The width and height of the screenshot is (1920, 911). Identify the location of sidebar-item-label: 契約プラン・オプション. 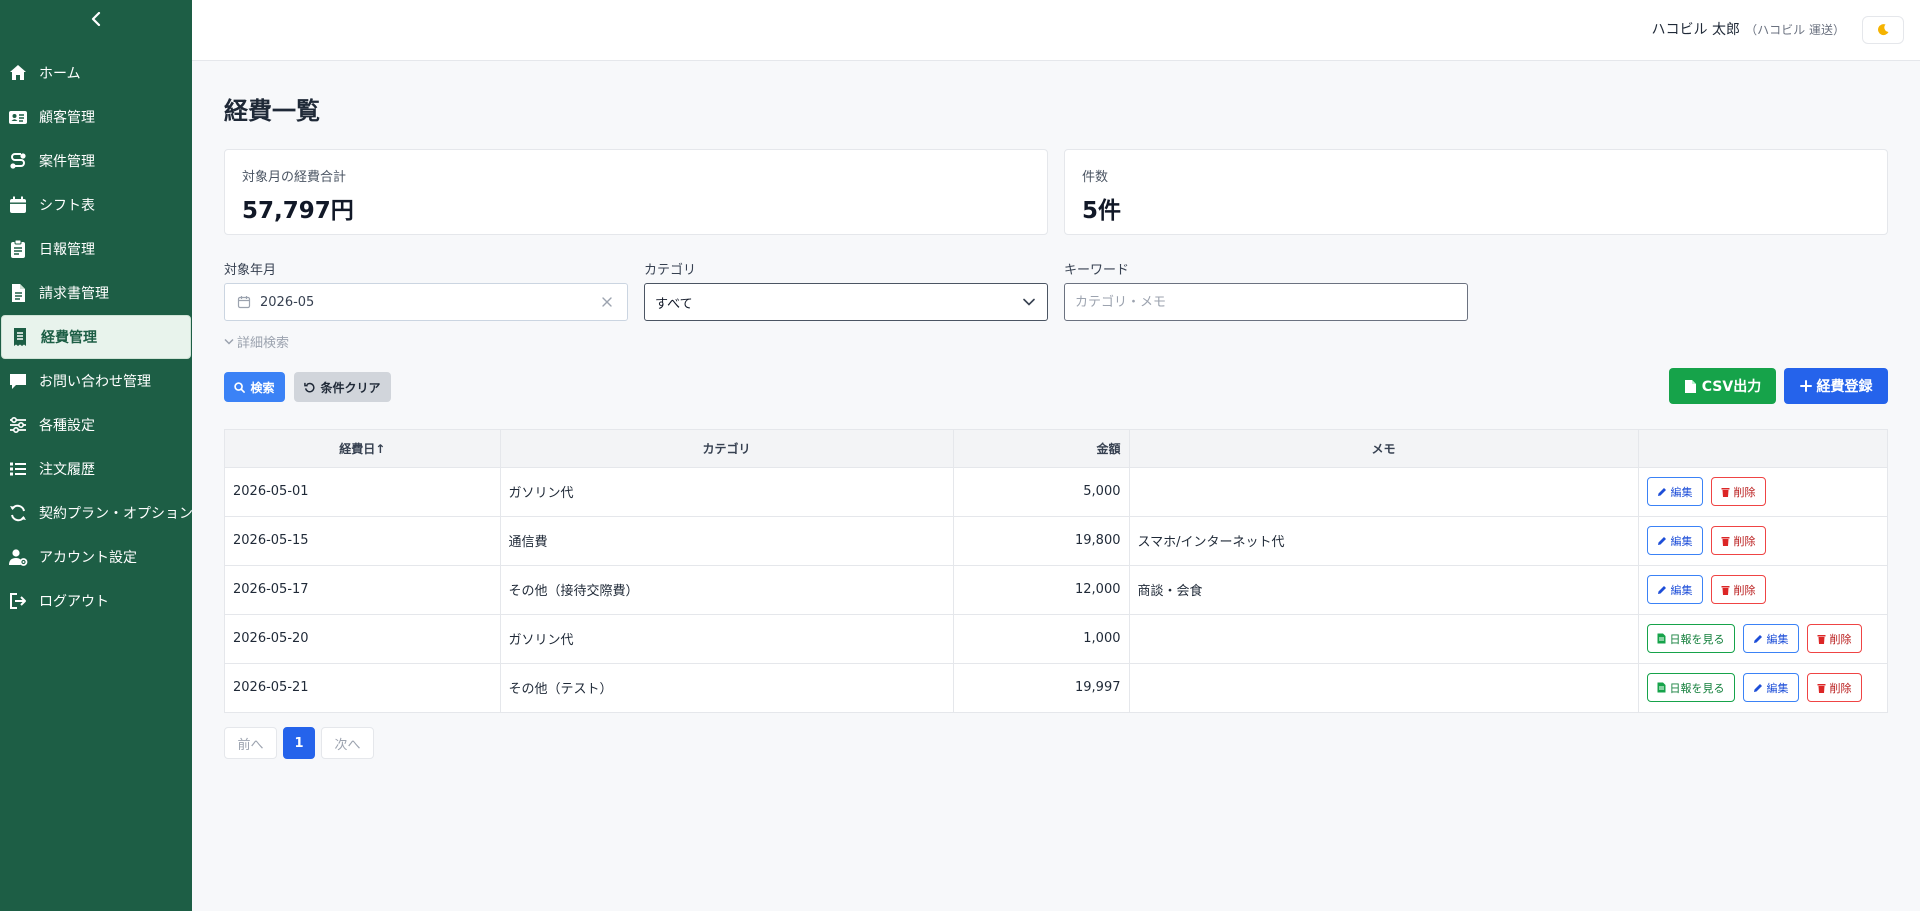
(115, 514).